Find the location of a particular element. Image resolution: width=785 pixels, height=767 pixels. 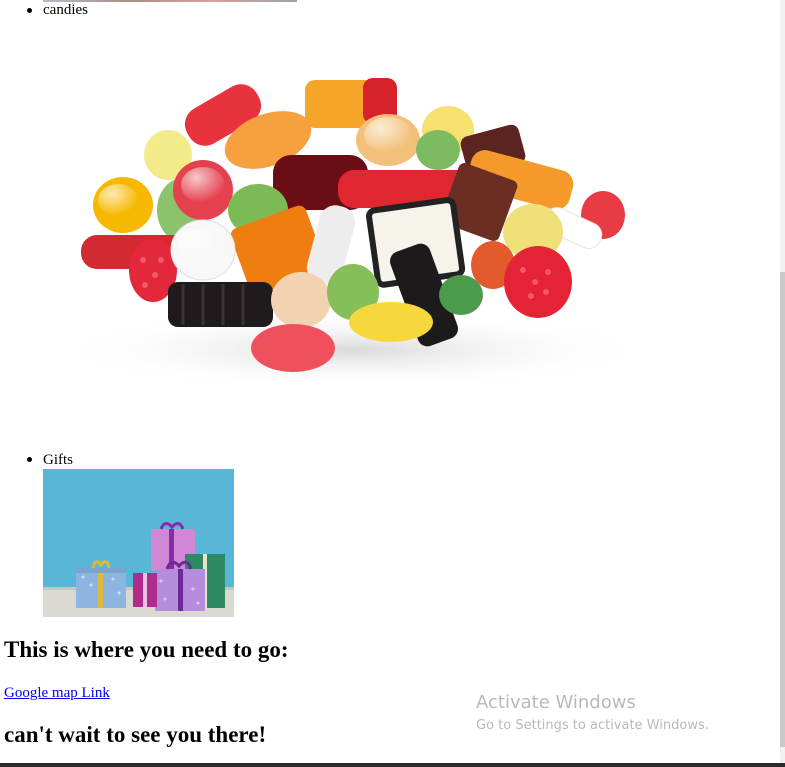

google-map-link: Google map Link is located at coordinates (57, 693).